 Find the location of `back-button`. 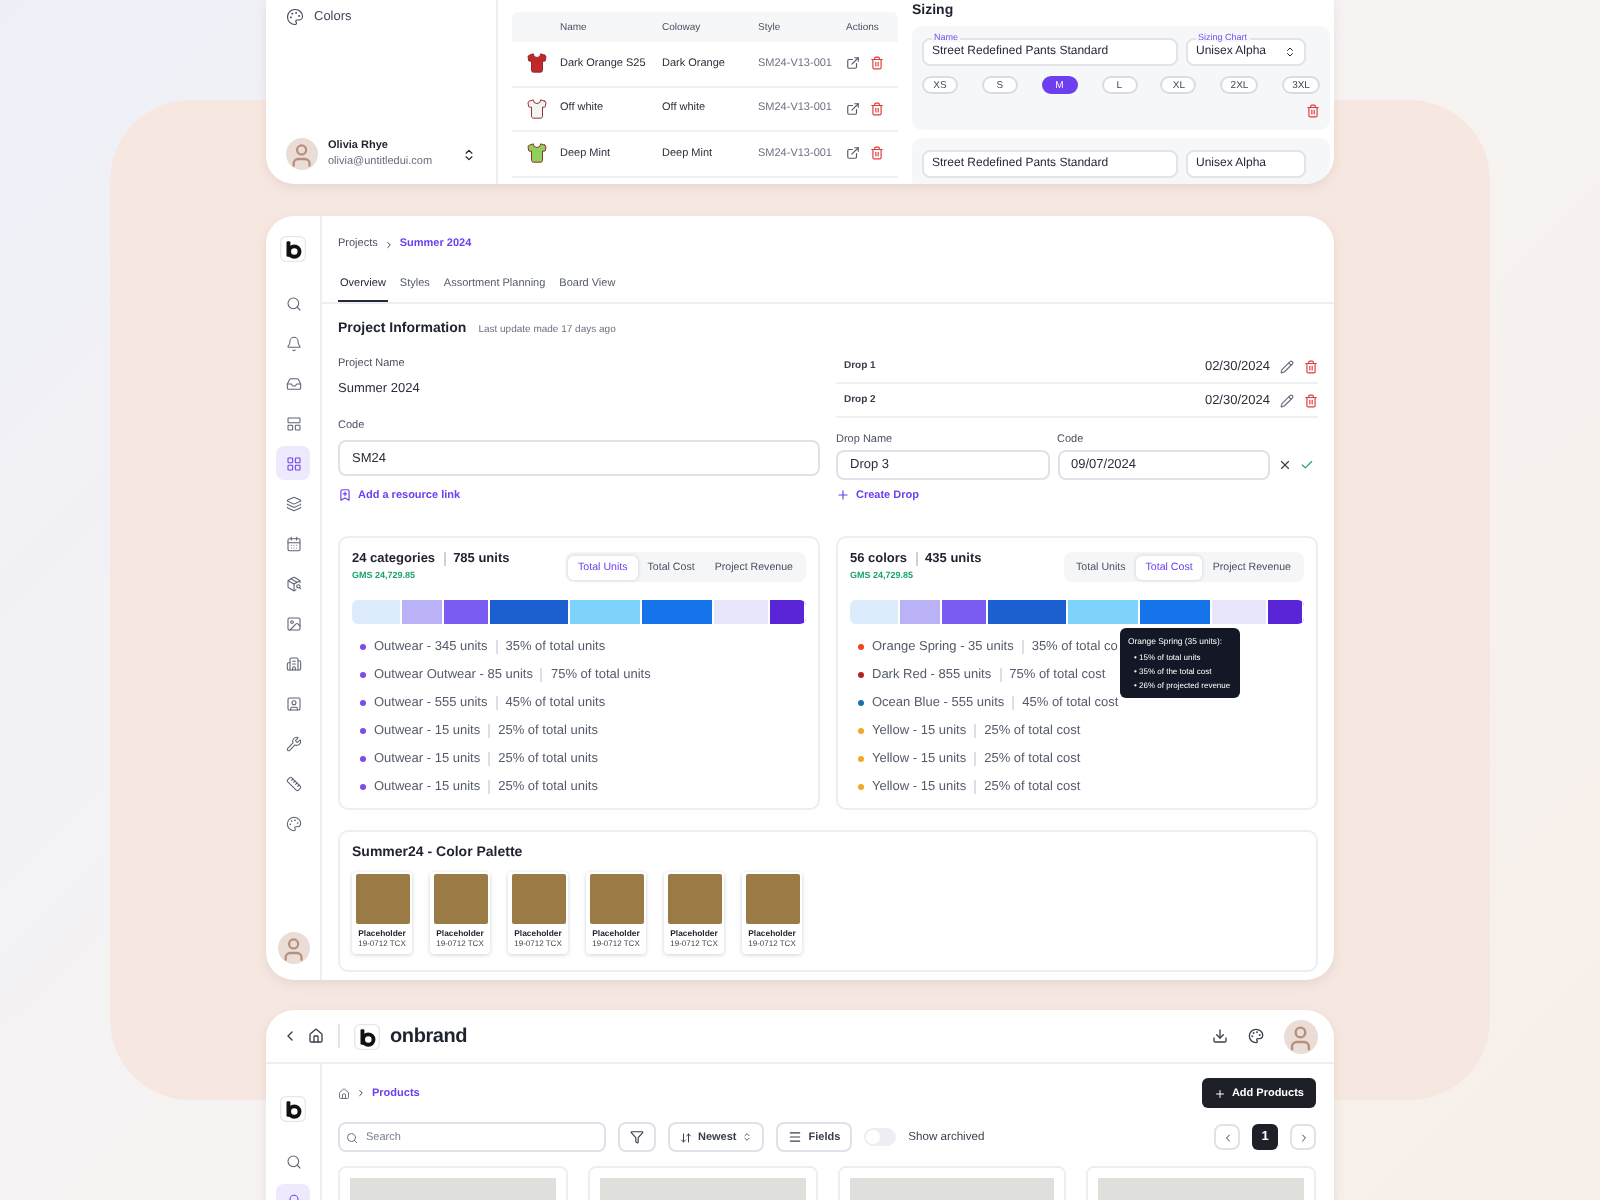

back-button is located at coordinates (290, 1036).